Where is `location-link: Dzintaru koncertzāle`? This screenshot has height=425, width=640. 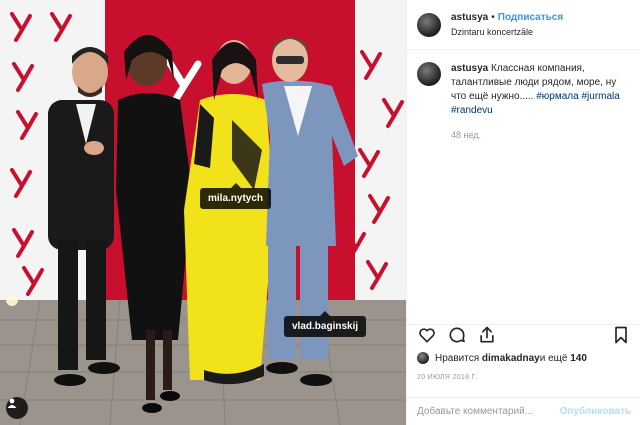
location-link: Dzintaru koncertzāle is located at coordinates (507, 32).